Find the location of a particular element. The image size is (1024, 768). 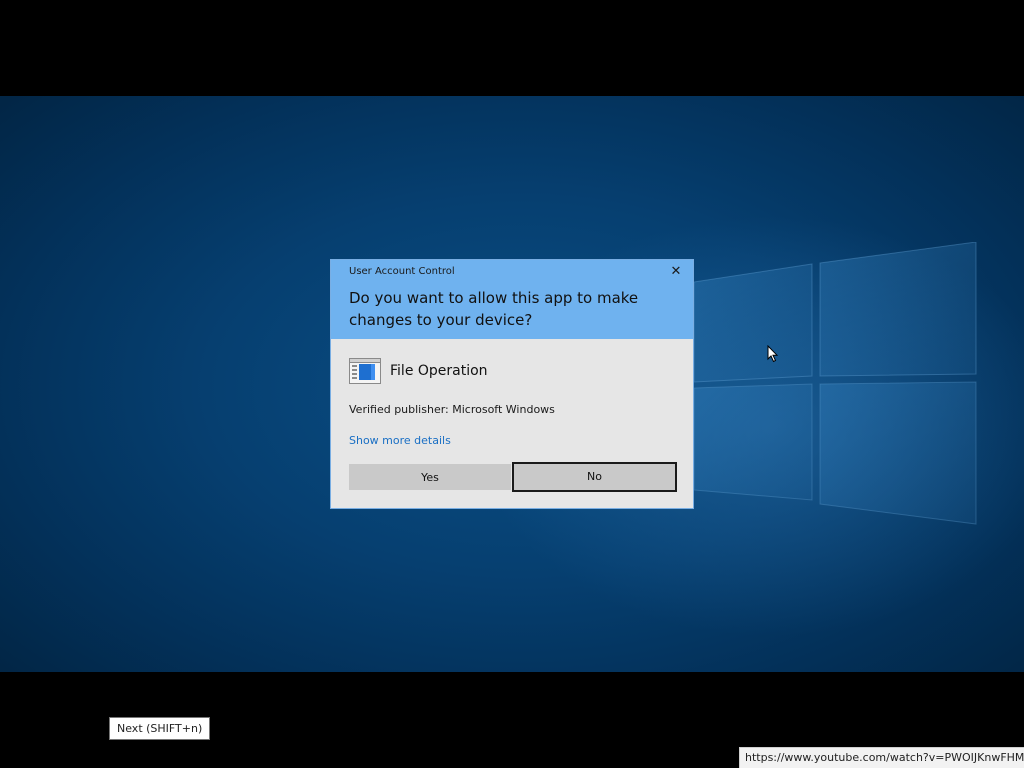

app-name: File Operation is located at coordinates (439, 371).